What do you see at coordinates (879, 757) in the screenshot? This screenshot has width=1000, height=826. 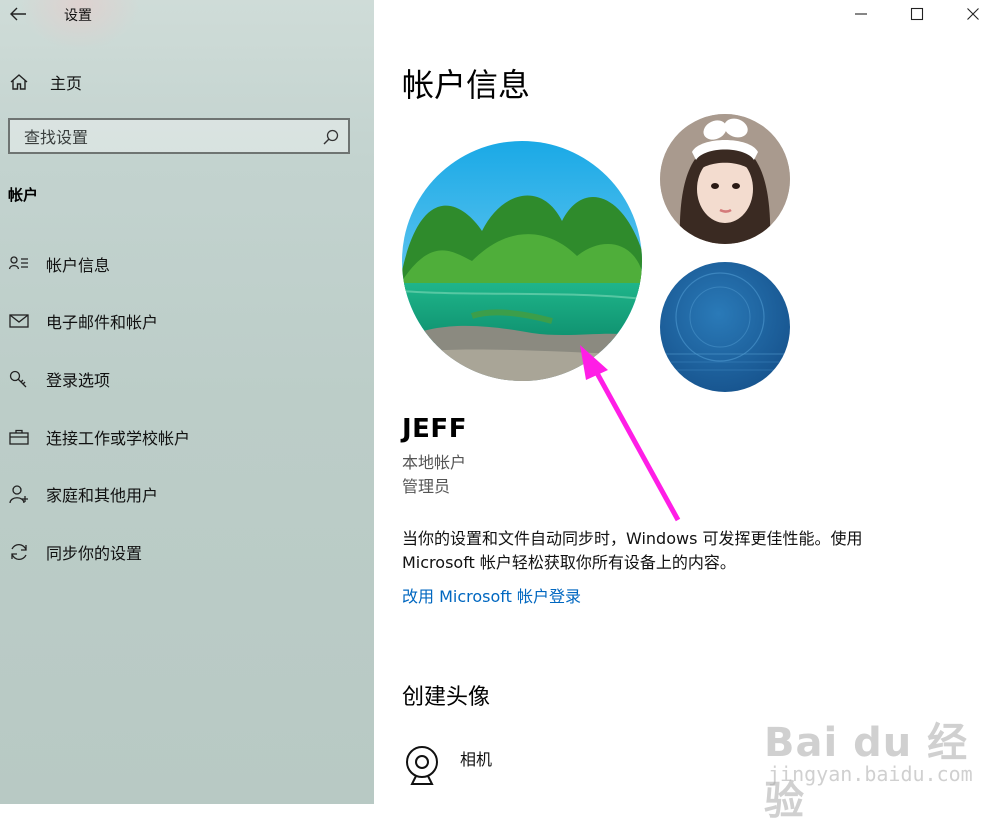 I see `watermark: Bai du 经验 jingyan.baidu.com` at bounding box center [879, 757].